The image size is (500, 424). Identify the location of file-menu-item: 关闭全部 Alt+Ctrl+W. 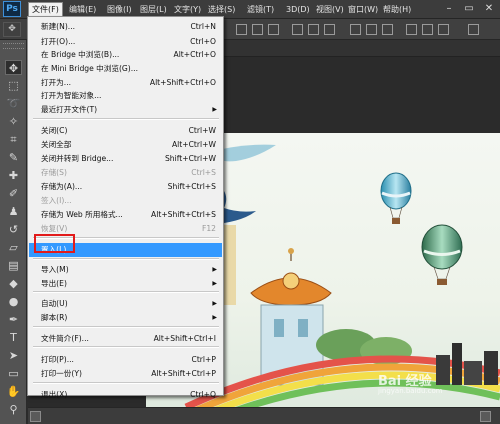
(125, 145).